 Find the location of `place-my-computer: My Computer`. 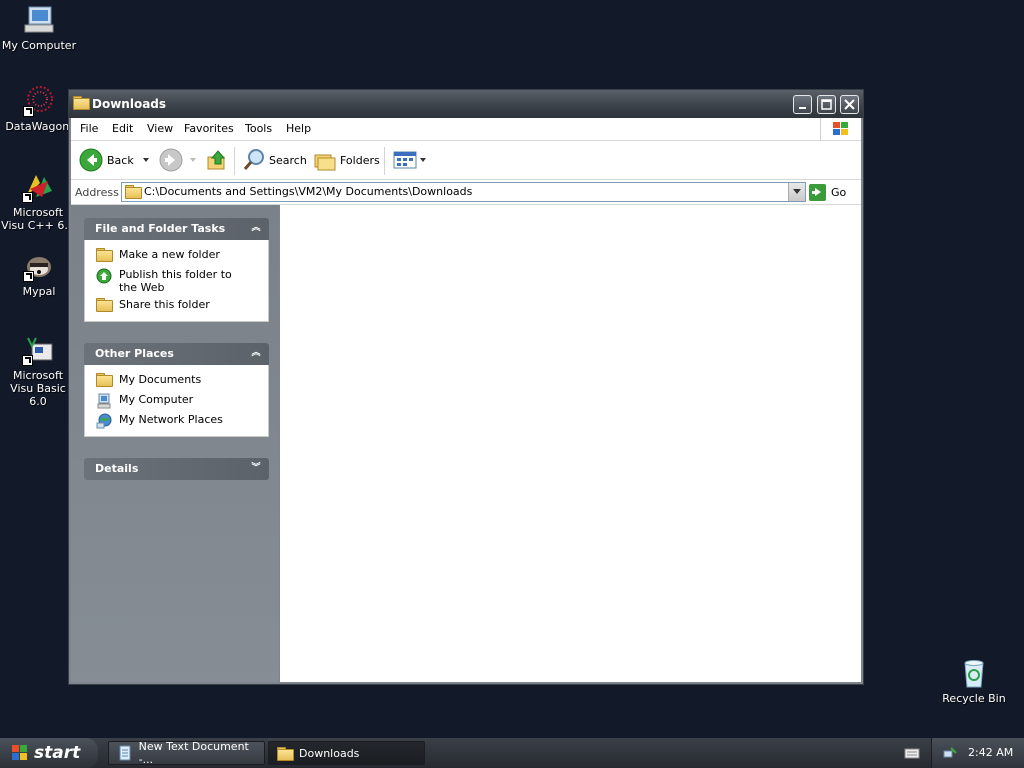

place-my-computer: My Computer is located at coordinates (176, 401).